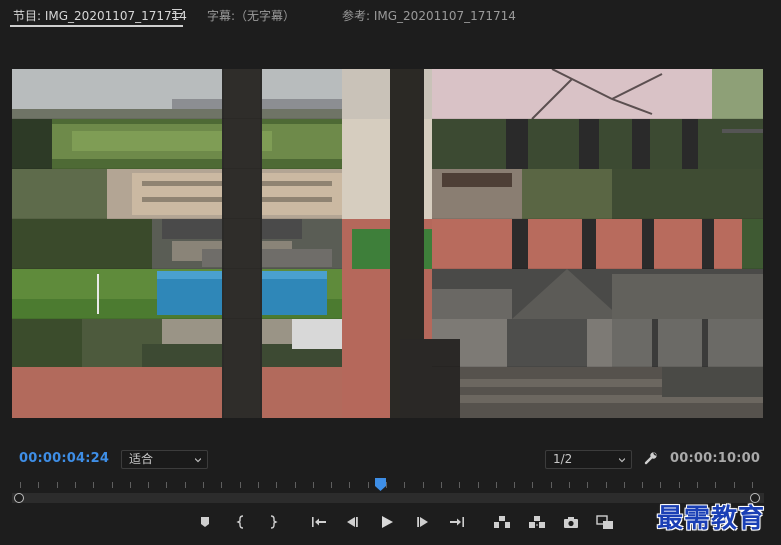 The image size is (781, 545). What do you see at coordinates (100, 15) in the screenshot?
I see `tab-program: 节目: IMG_20201107_171714` at bounding box center [100, 15].